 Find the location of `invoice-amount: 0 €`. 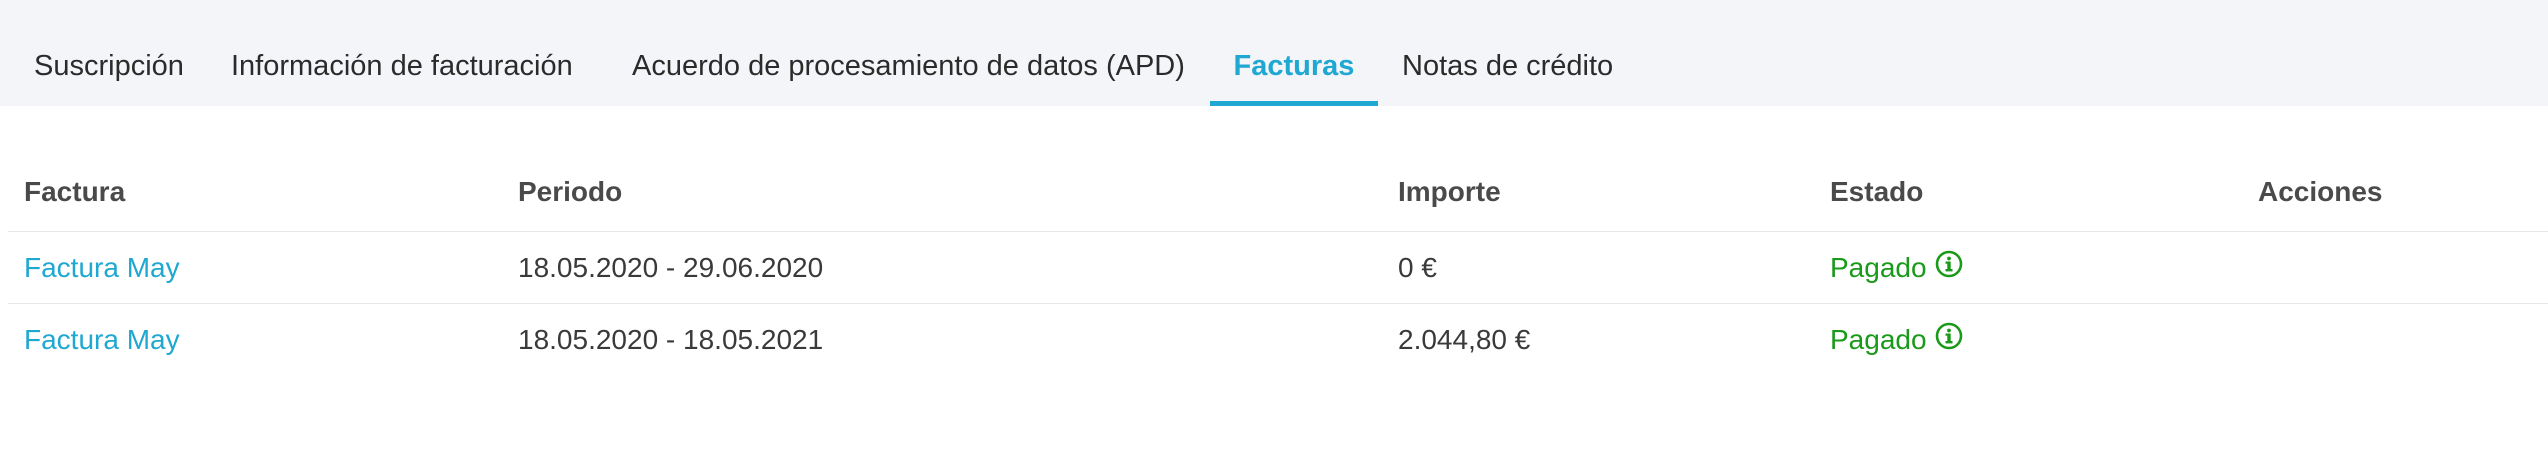

invoice-amount: 0 € is located at coordinates (1417, 267).